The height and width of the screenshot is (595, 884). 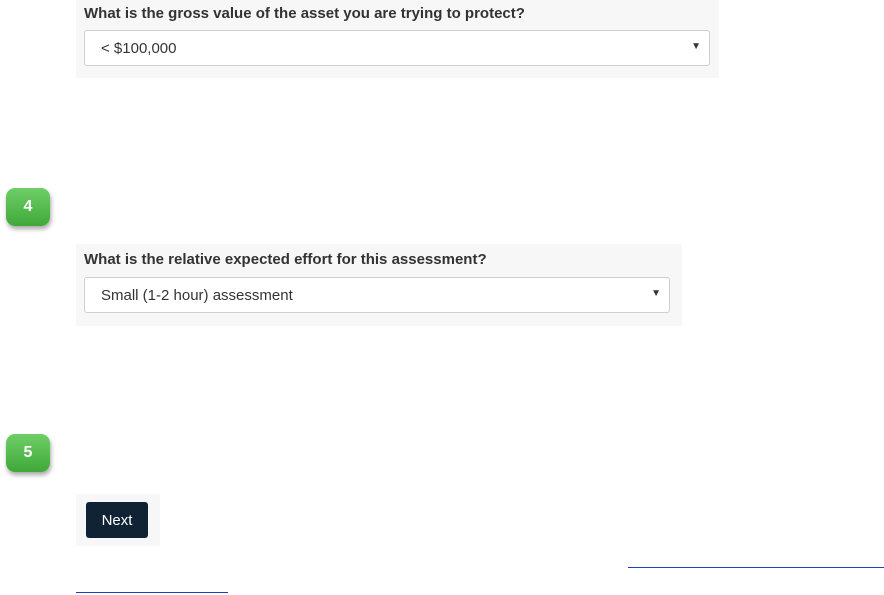 I want to click on next-panel: Next, so click(x=118, y=520).